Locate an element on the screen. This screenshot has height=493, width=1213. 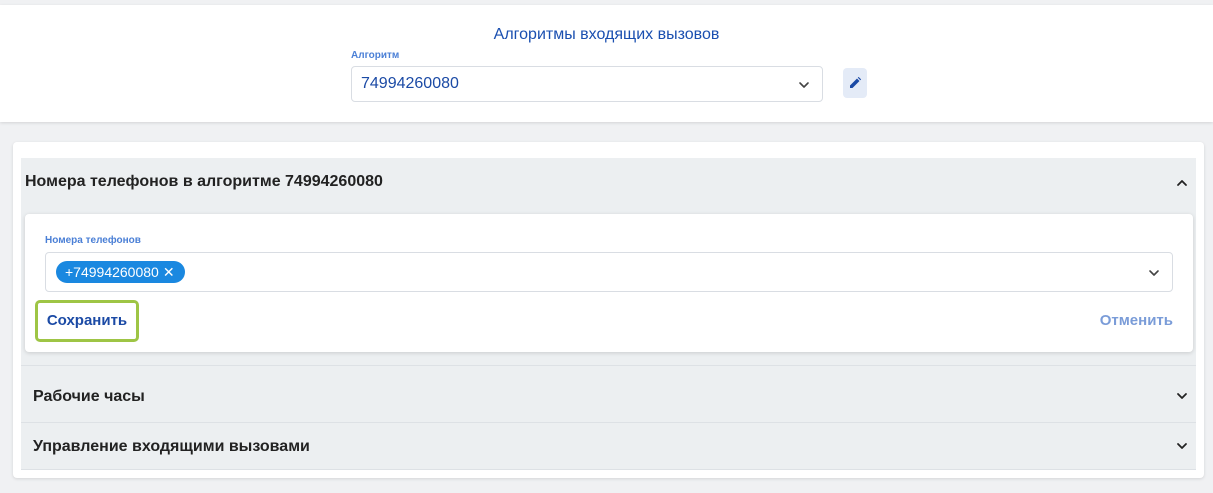
cancel-button: Отменить is located at coordinates (1136, 320).